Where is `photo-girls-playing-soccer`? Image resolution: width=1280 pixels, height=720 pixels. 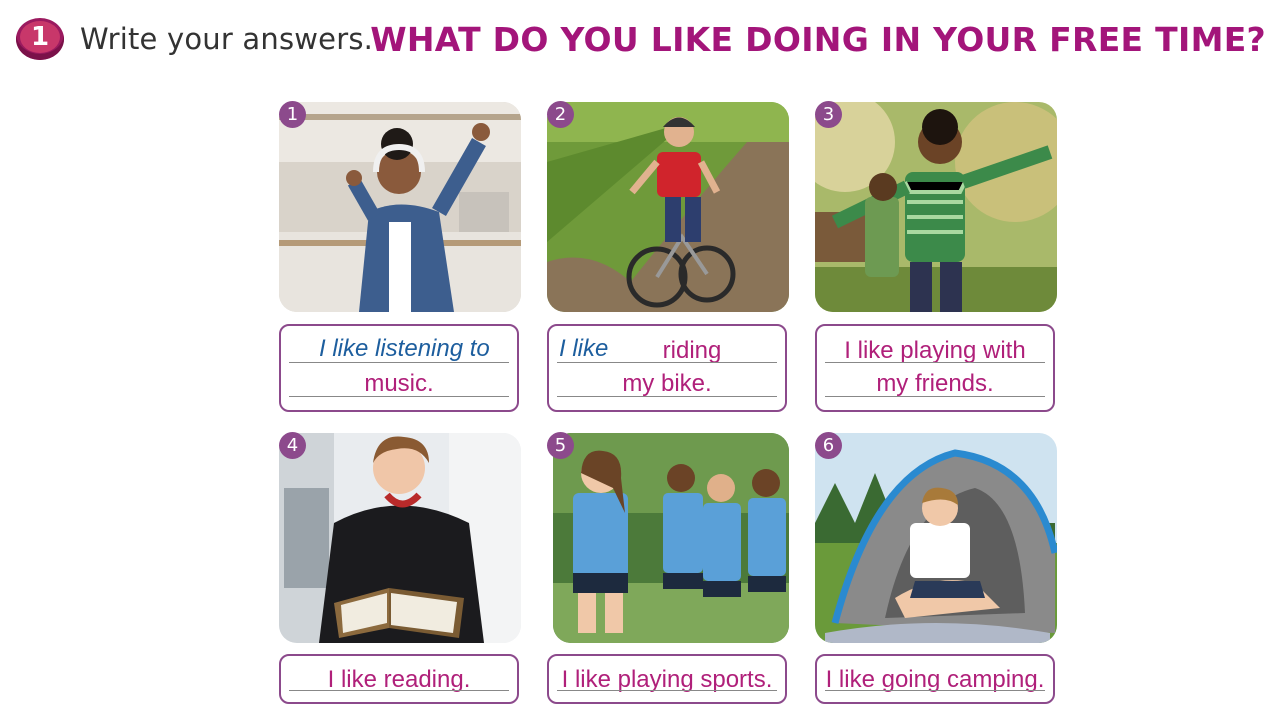 photo-girls-playing-soccer is located at coordinates (671, 538).